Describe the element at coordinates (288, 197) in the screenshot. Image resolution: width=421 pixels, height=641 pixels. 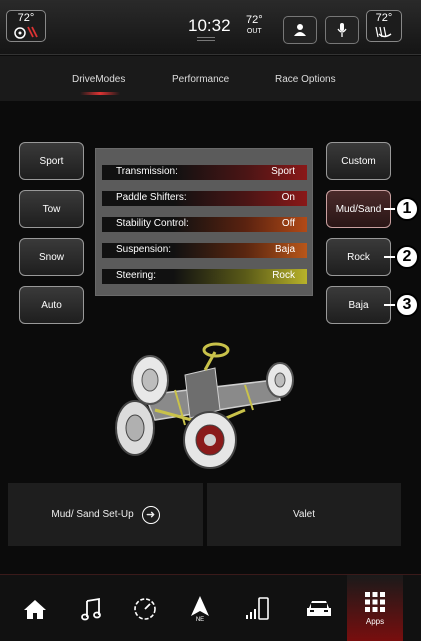
I see `setting-value: On` at that location.